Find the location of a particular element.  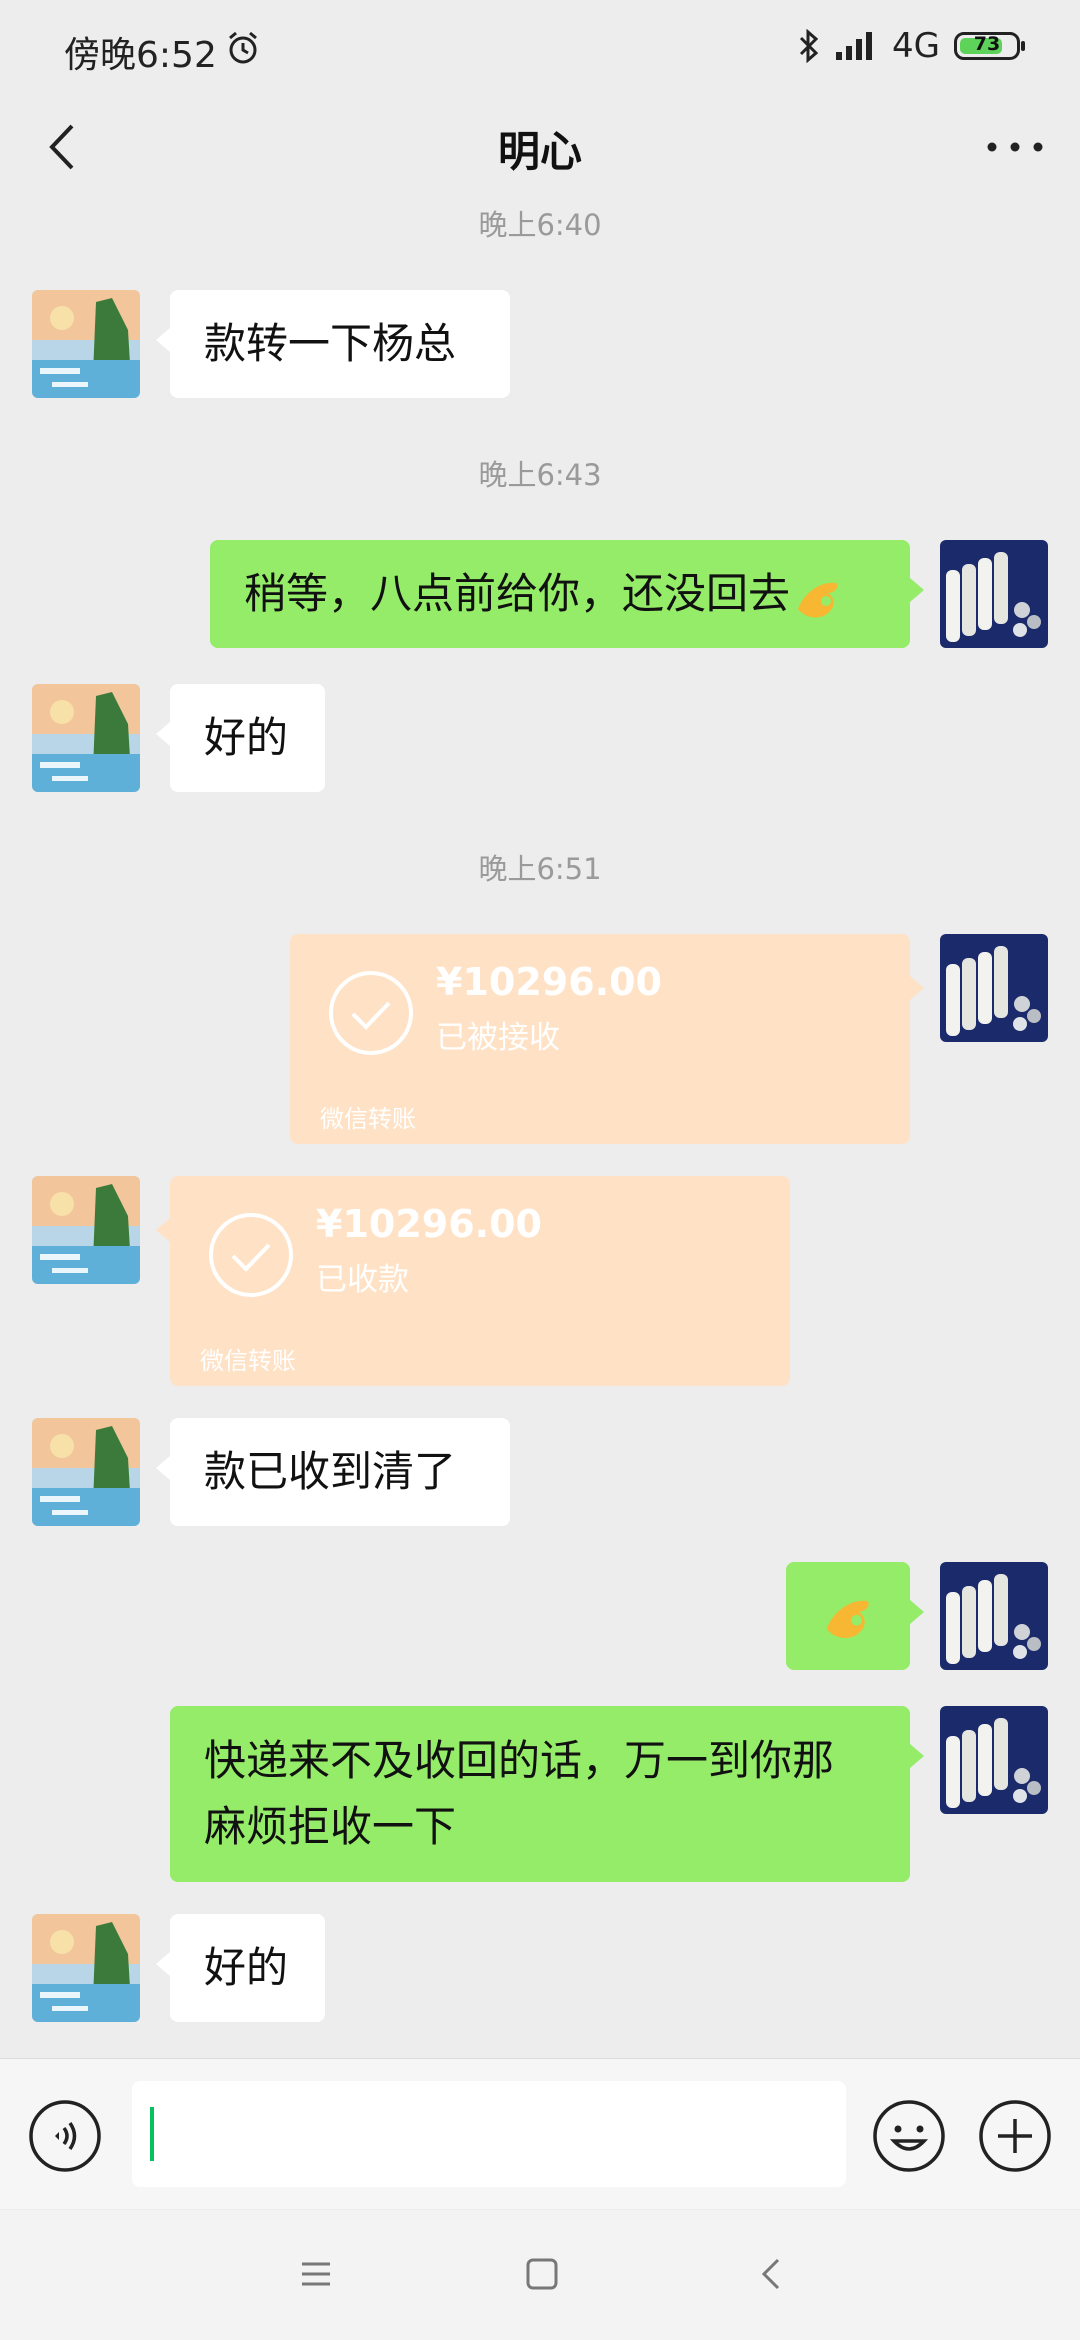

input-bar is located at coordinates (540, 2133).